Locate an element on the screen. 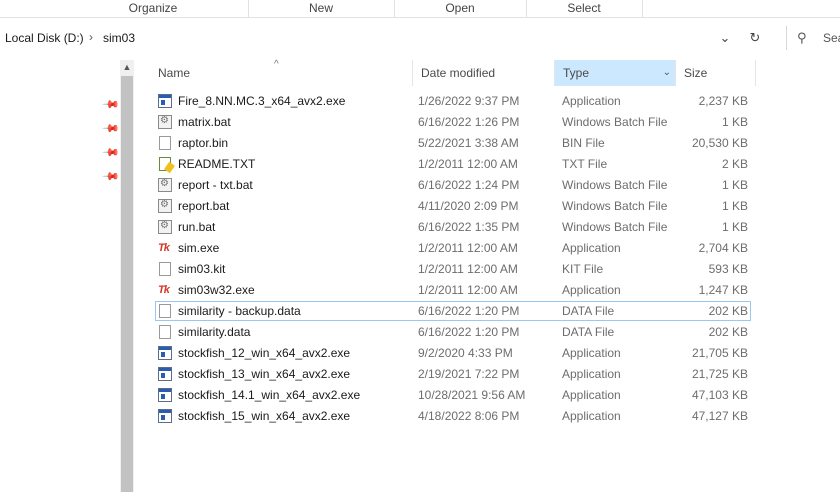  file-size: 2,704 KB is located at coordinates (723, 248).